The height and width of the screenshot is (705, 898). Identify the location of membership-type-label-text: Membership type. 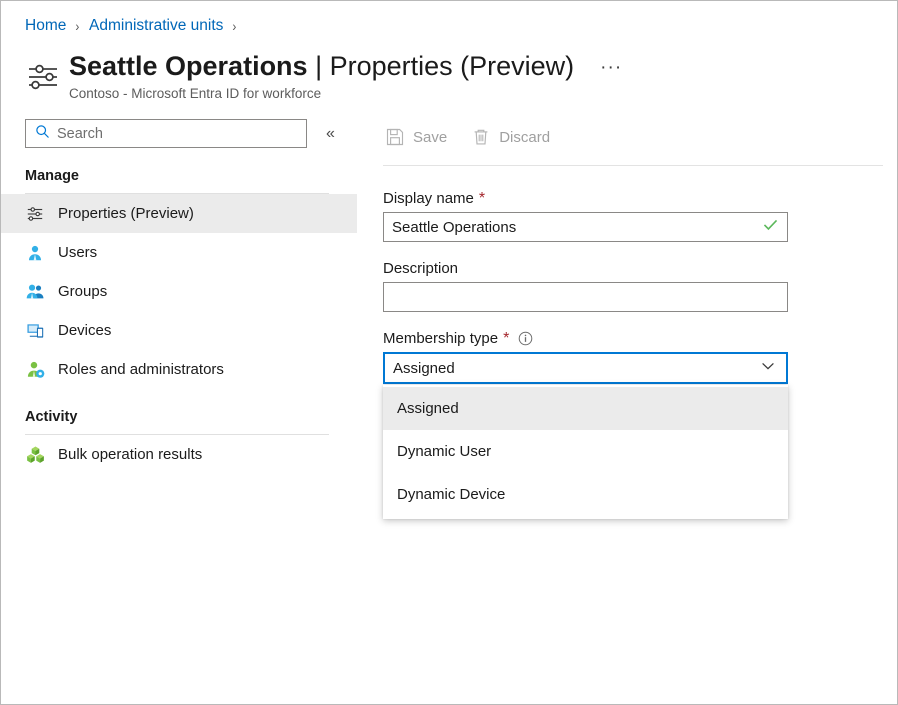
(441, 338).